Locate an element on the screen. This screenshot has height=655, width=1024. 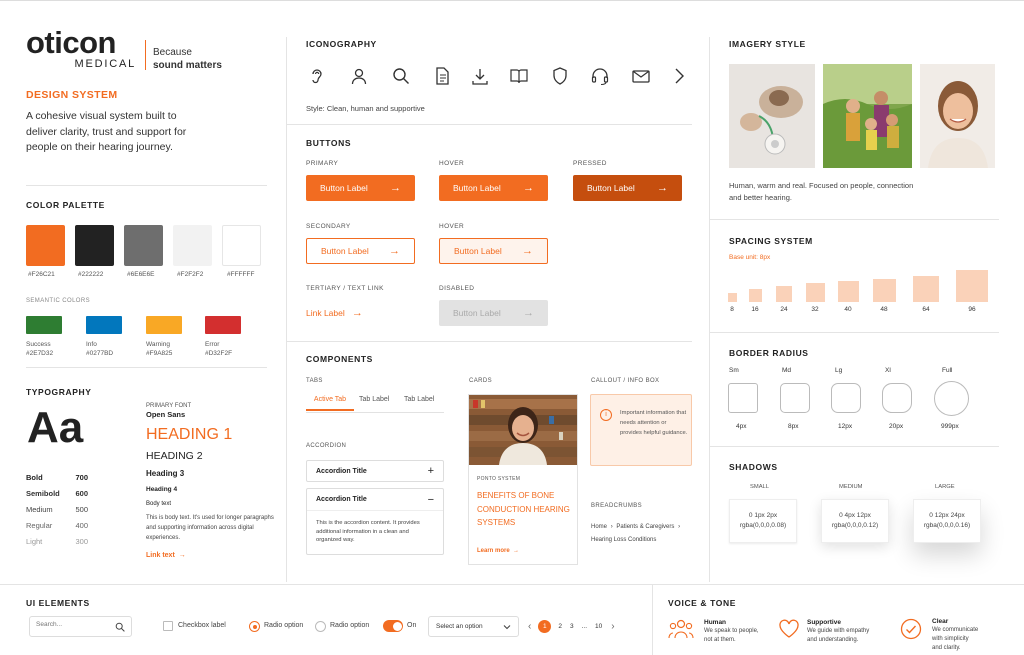
page-1: 1 is located at coordinates (545, 626).